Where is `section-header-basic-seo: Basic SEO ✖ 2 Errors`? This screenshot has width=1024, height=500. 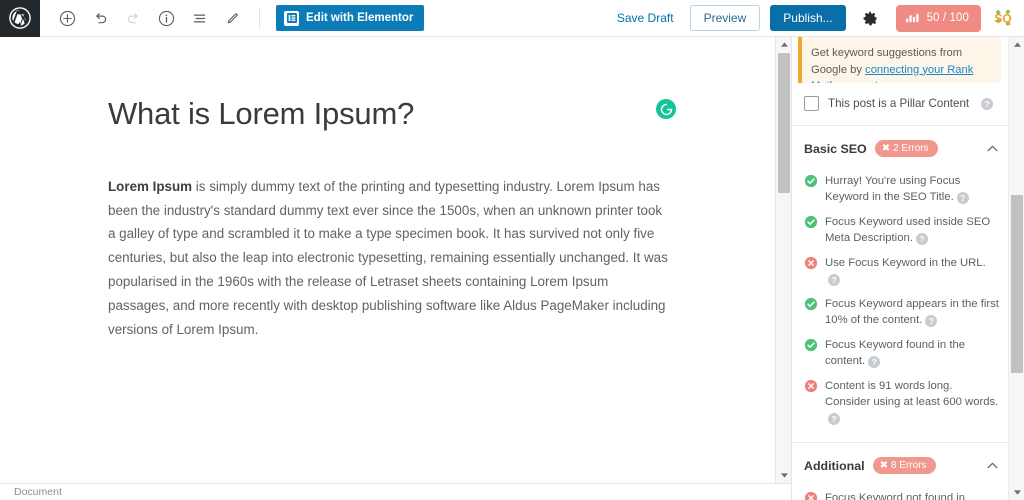
section-header-basic-seo: Basic SEO ✖ 2 Errors is located at coordinates (900, 148).